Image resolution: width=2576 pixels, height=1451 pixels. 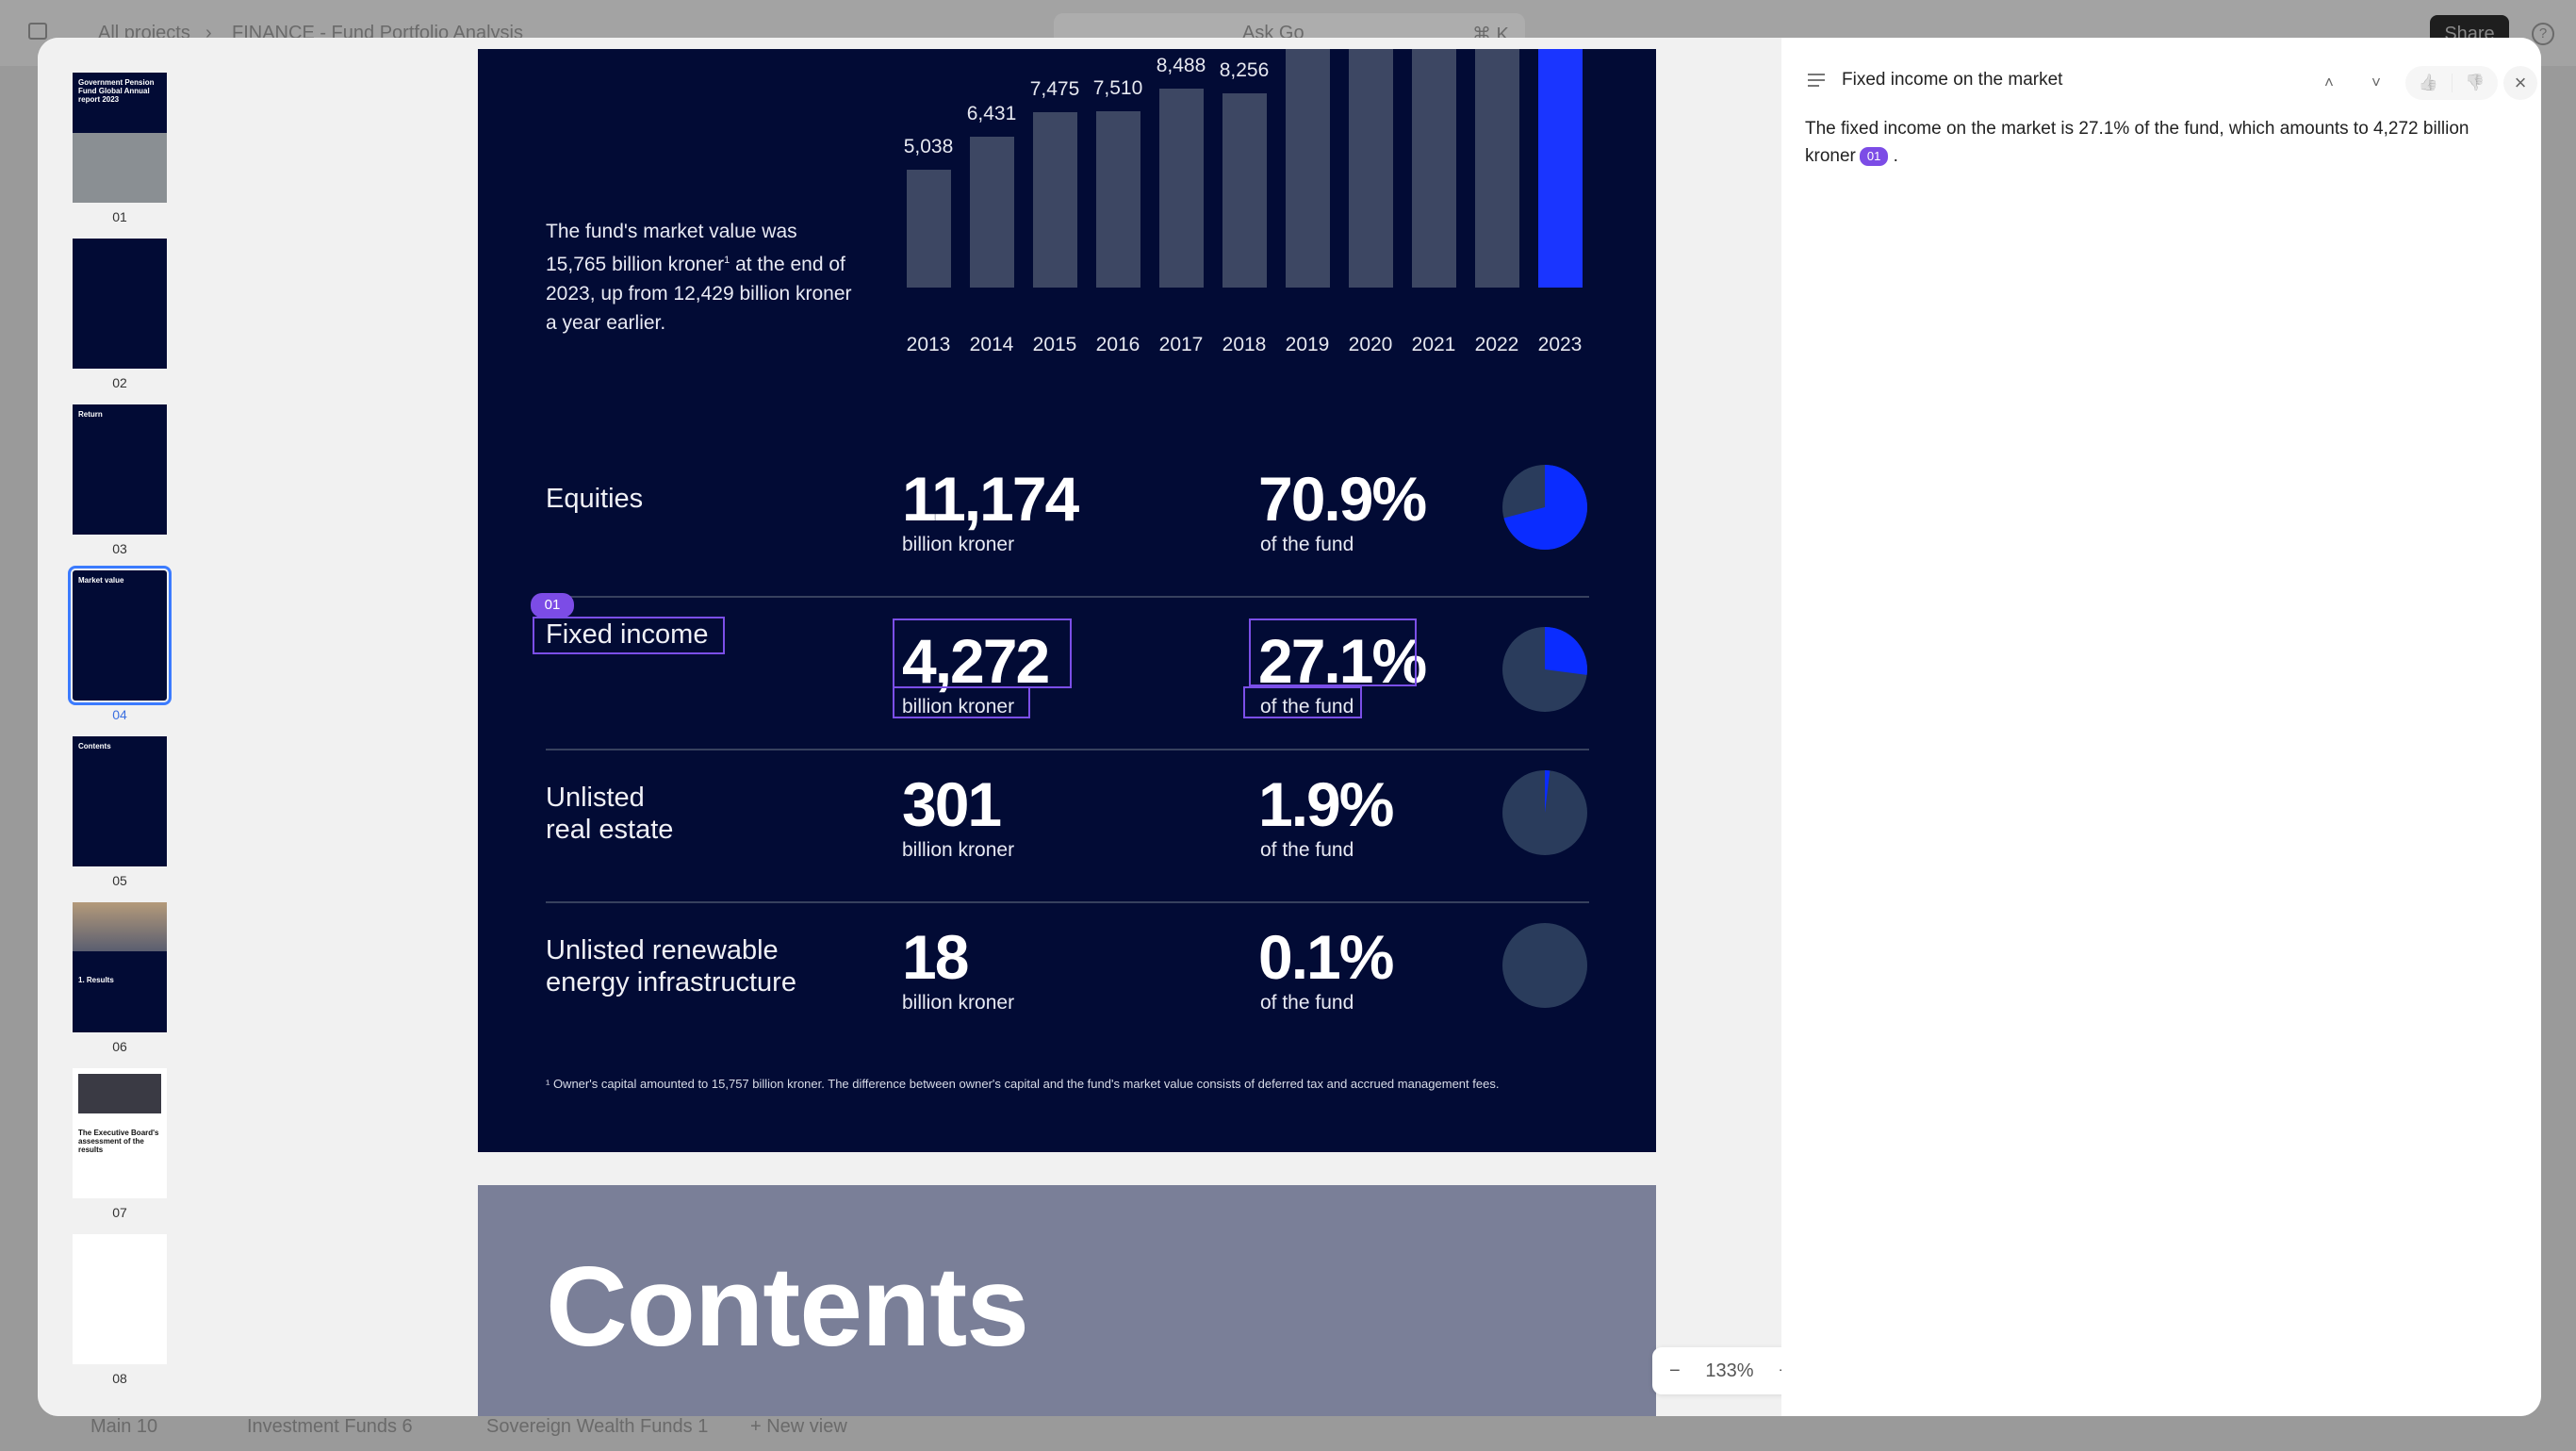 I want to click on row-label: Equities, so click(x=594, y=499).